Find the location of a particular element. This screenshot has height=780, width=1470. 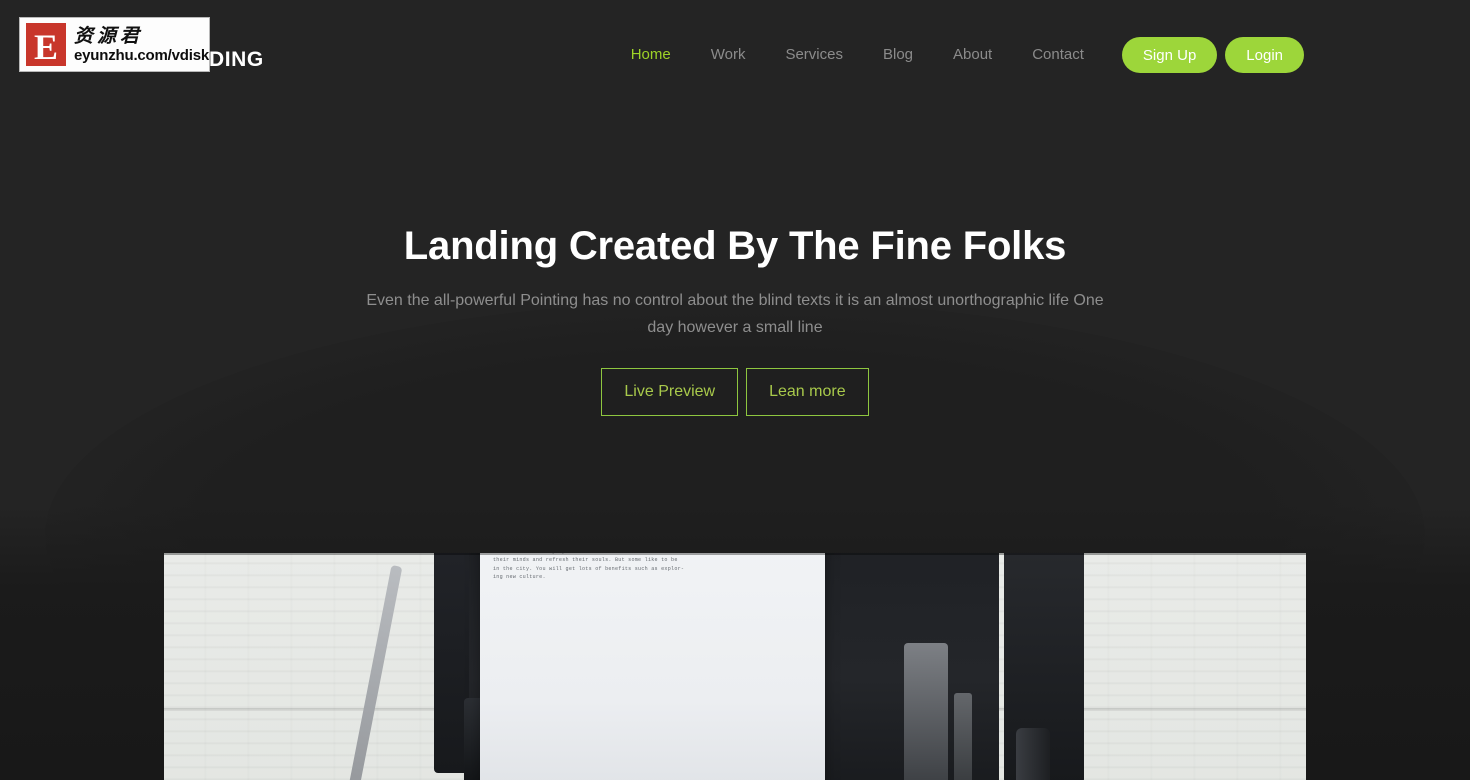

live-preview-button: Live Preview is located at coordinates (670, 392).